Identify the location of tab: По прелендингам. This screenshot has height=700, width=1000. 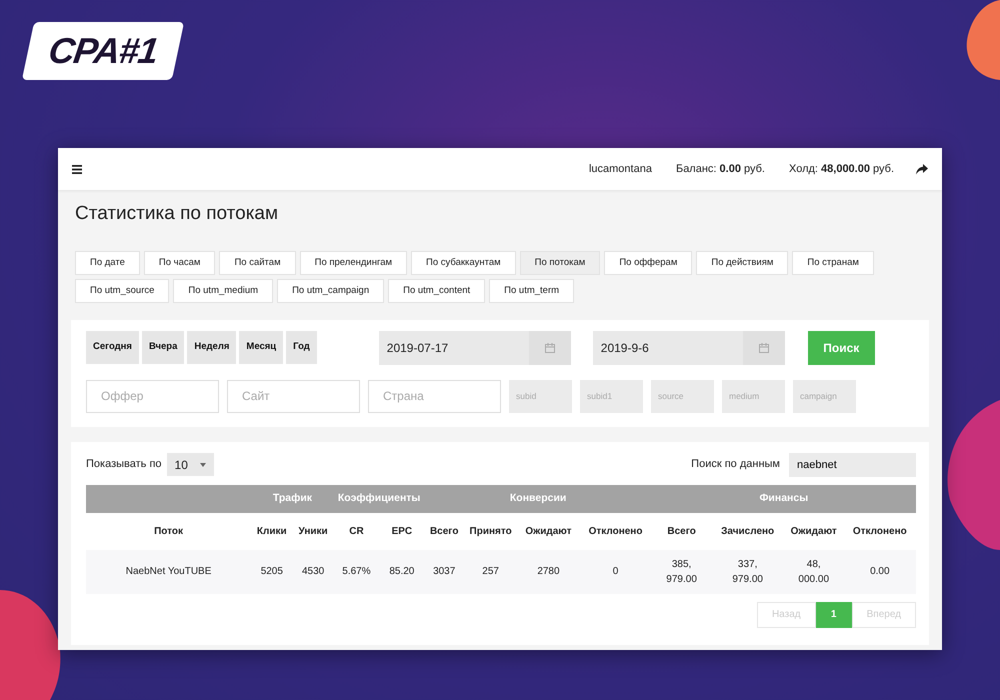
(354, 262).